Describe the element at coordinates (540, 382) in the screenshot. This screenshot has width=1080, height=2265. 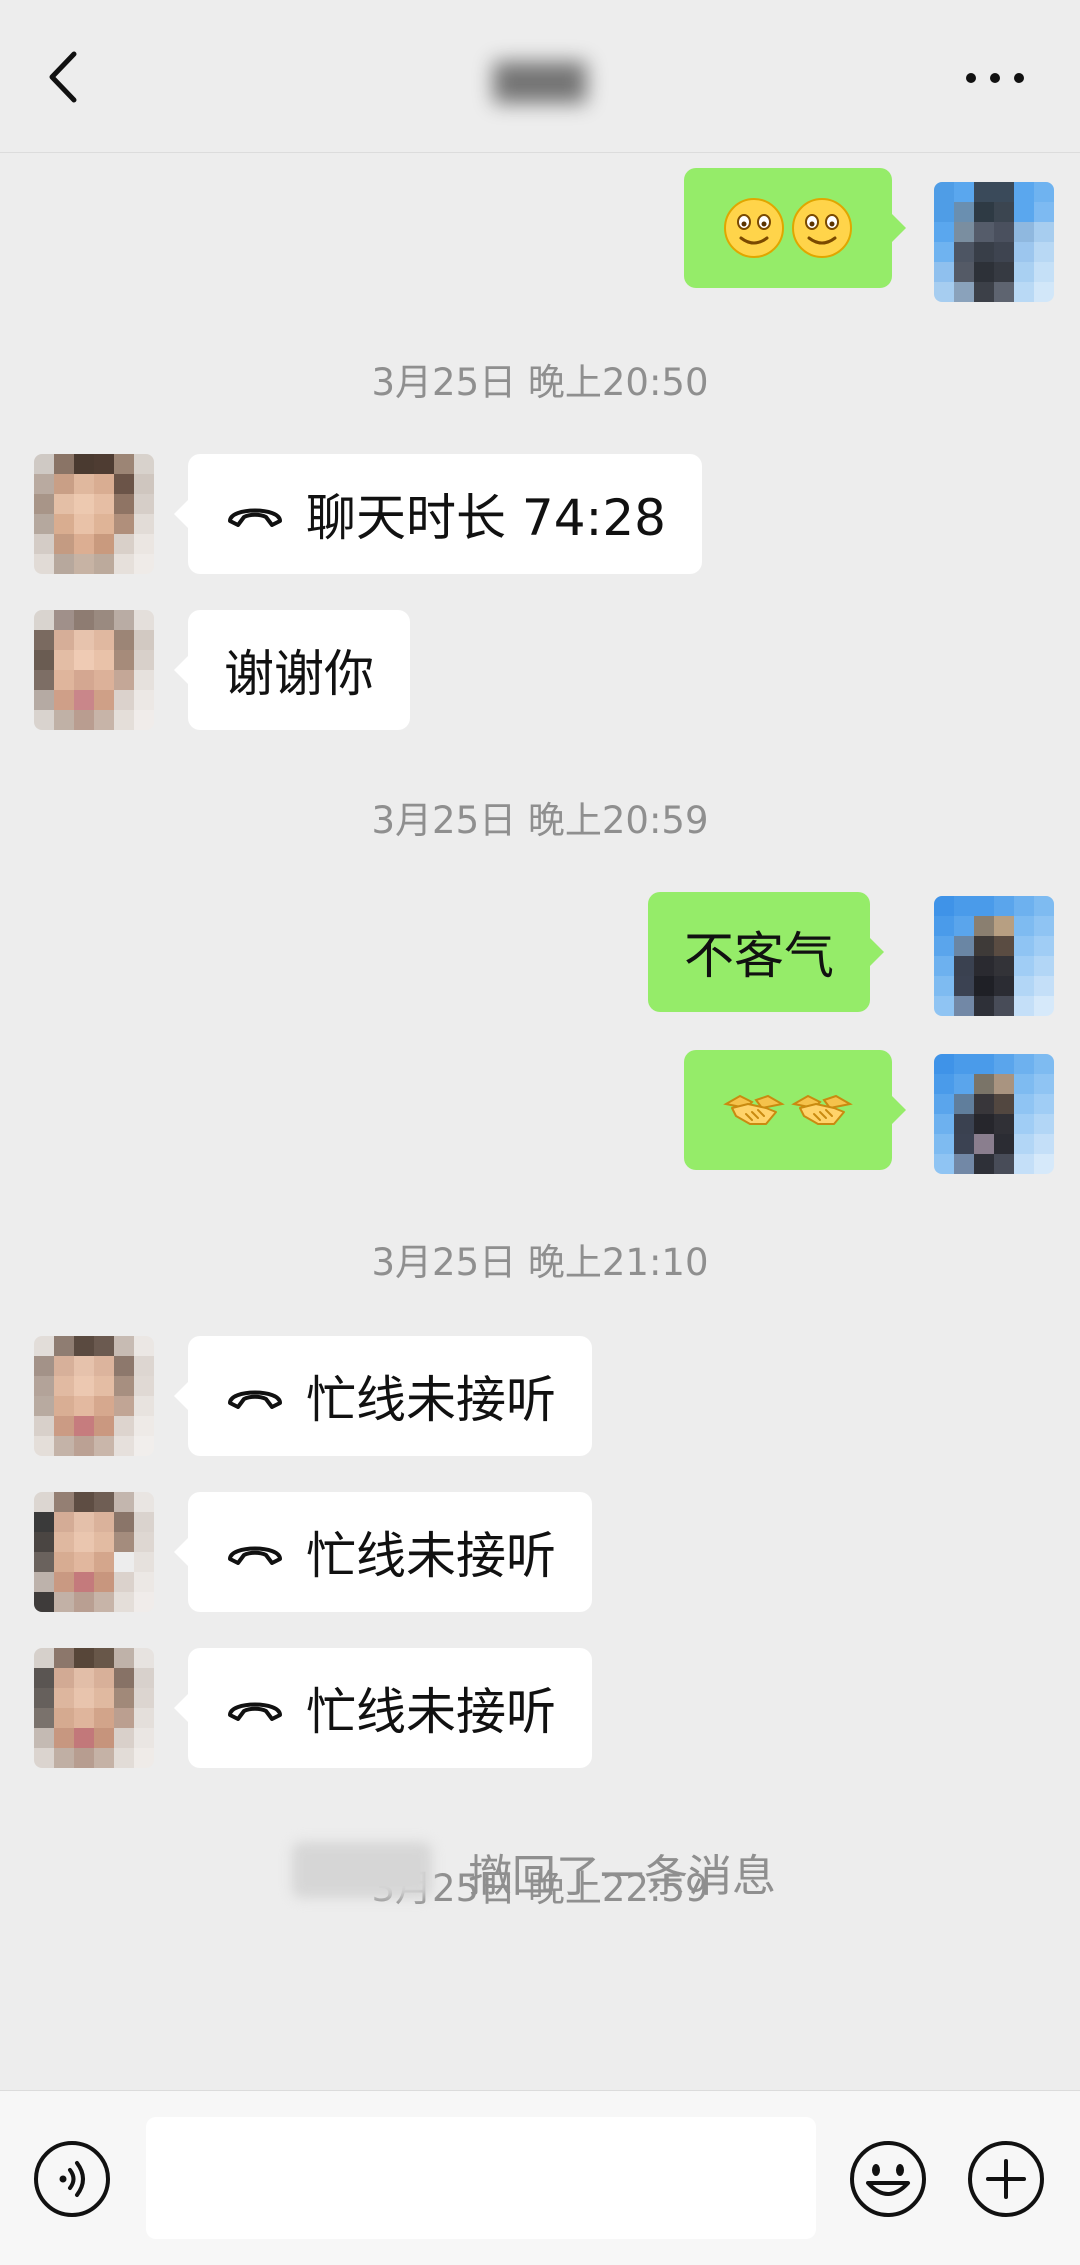
I see `timestamp: 3月25日 晚上20:50` at that location.